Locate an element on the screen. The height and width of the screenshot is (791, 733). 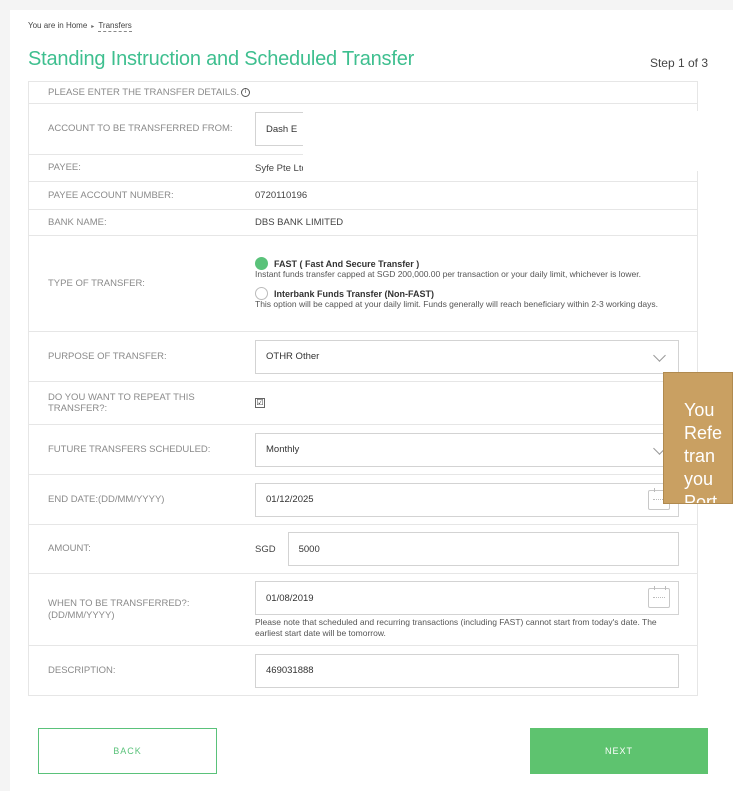
purpose-label: PURPOSE OF TRANSFER: is located at coordinates (107, 356).